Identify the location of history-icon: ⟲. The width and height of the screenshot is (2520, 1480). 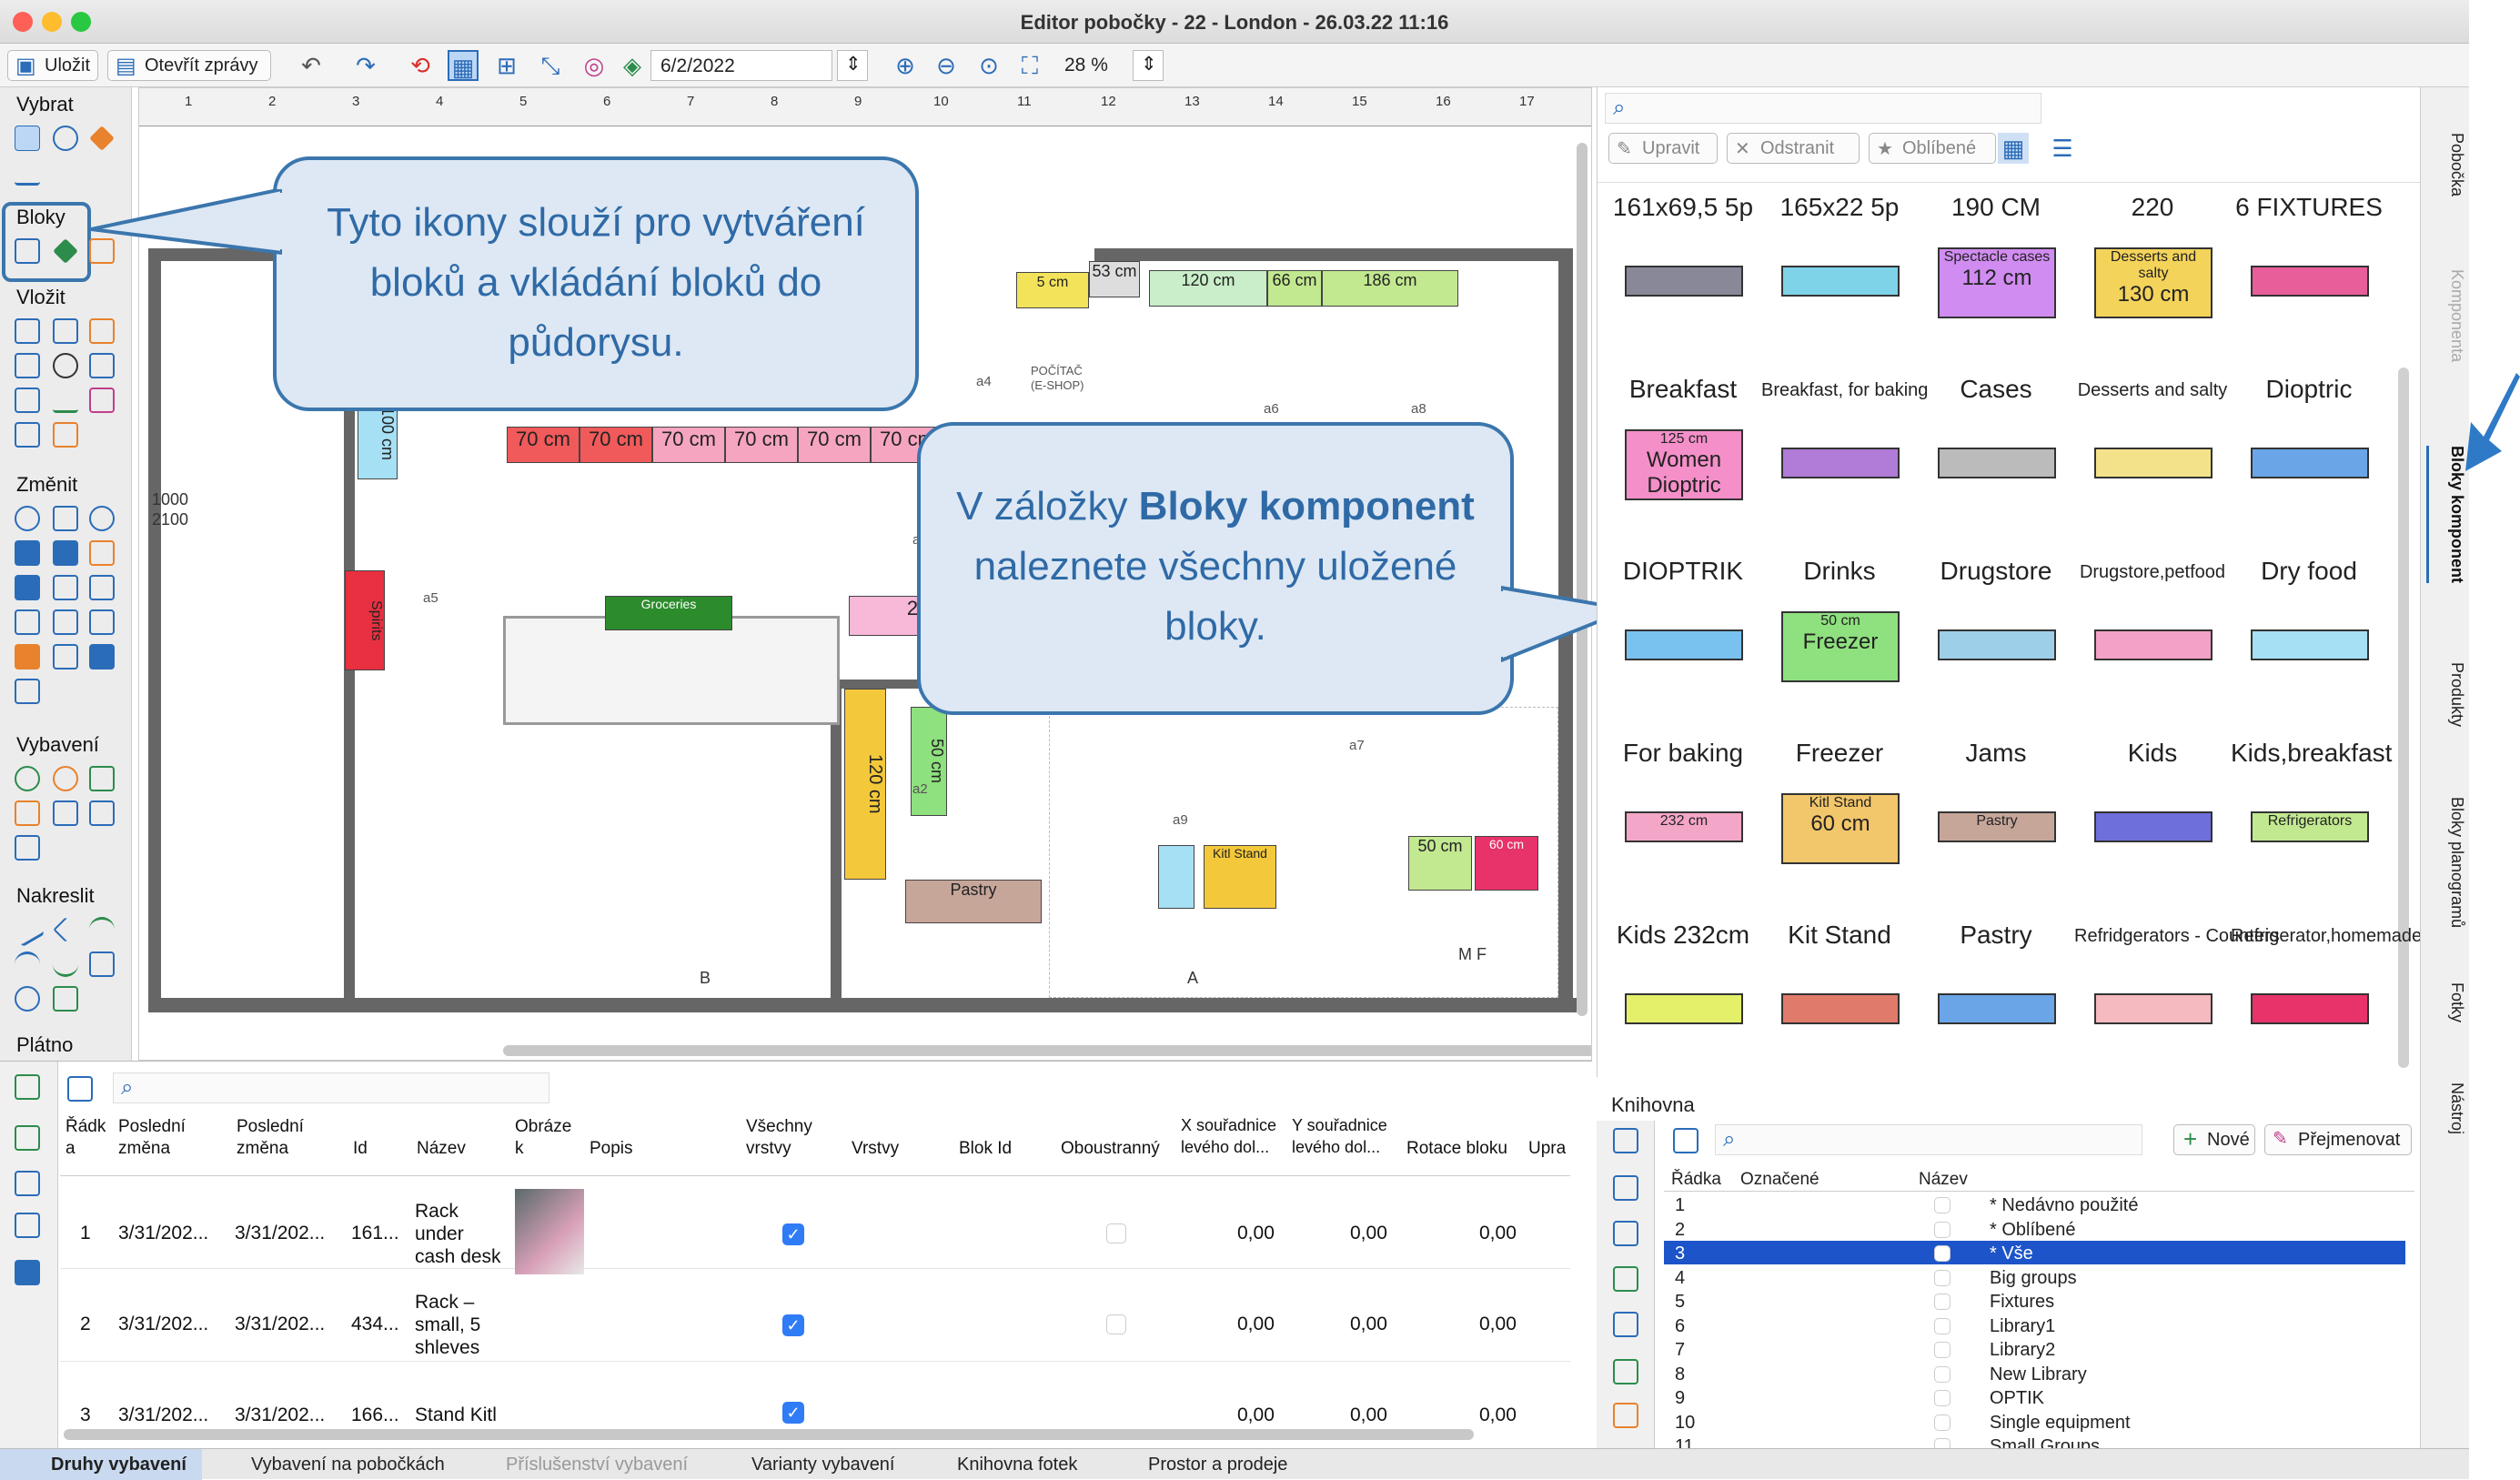
(421, 65).